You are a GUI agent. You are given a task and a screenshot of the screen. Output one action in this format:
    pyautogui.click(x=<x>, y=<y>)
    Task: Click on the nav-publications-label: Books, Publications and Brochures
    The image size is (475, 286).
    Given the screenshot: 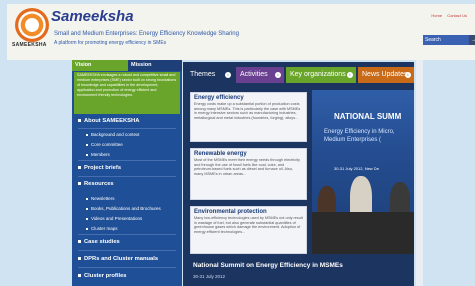 What is the action you would take?
    pyautogui.click(x=126, y=208)
    